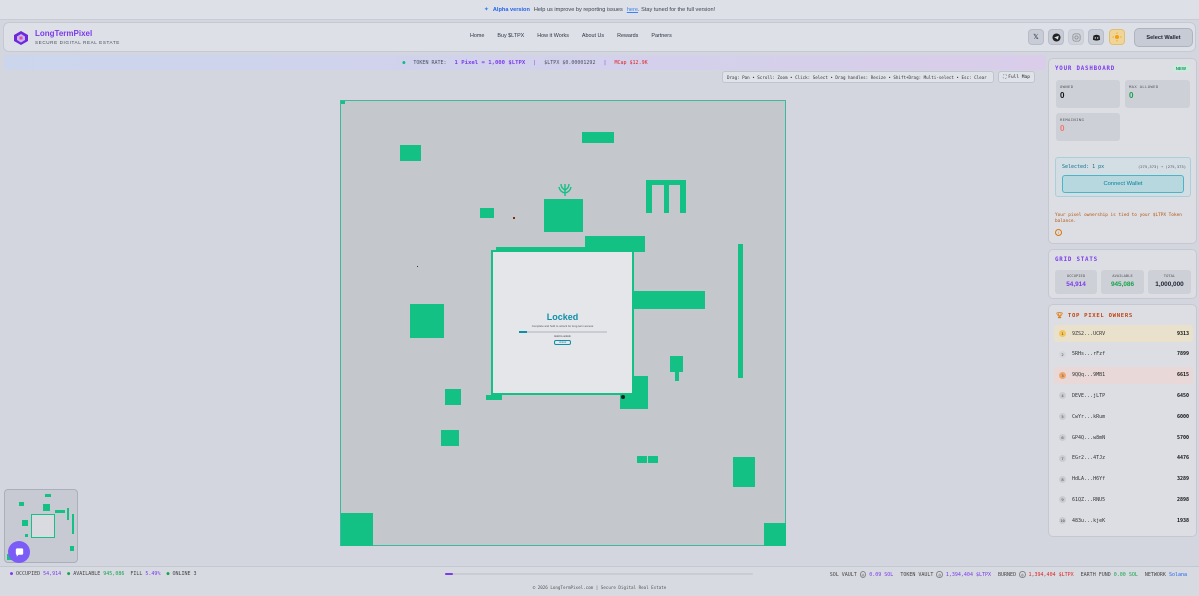 This screenshot has width=1199, height=596. I want to click on owner-row: 3 9QQq...9MB1 6615, so click(1123, 375).